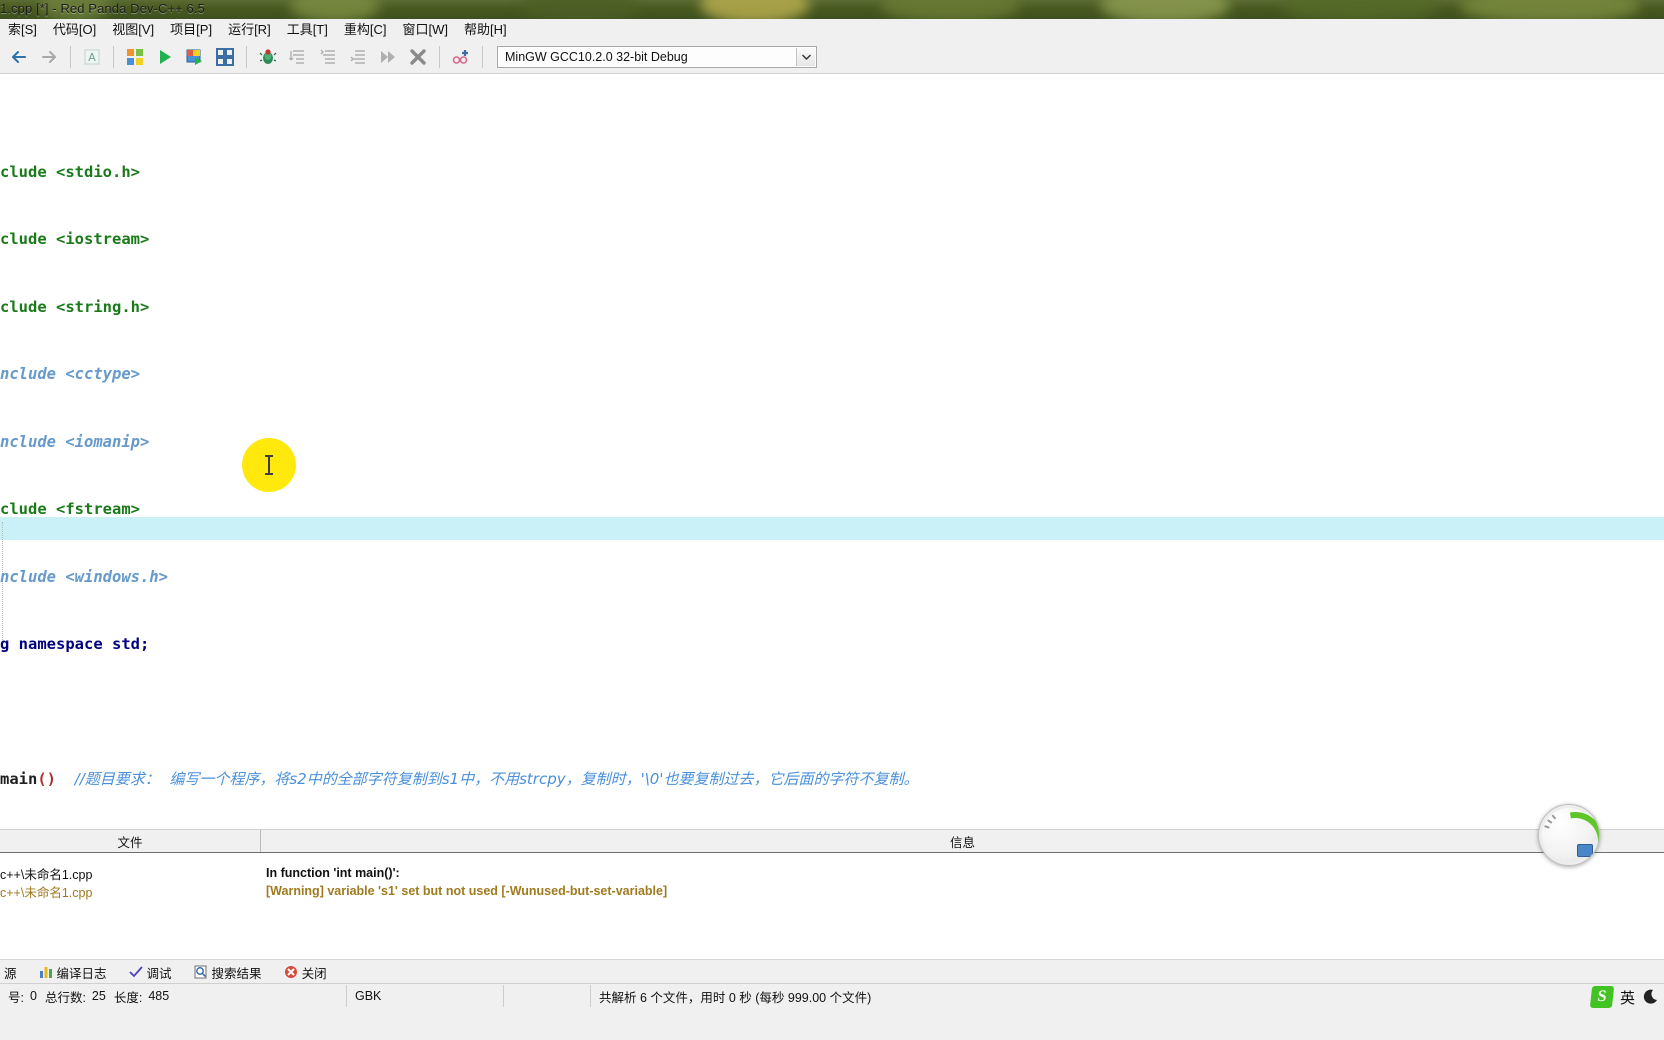  I want to click on ime-mode-label: 英, so click(1627, 997).